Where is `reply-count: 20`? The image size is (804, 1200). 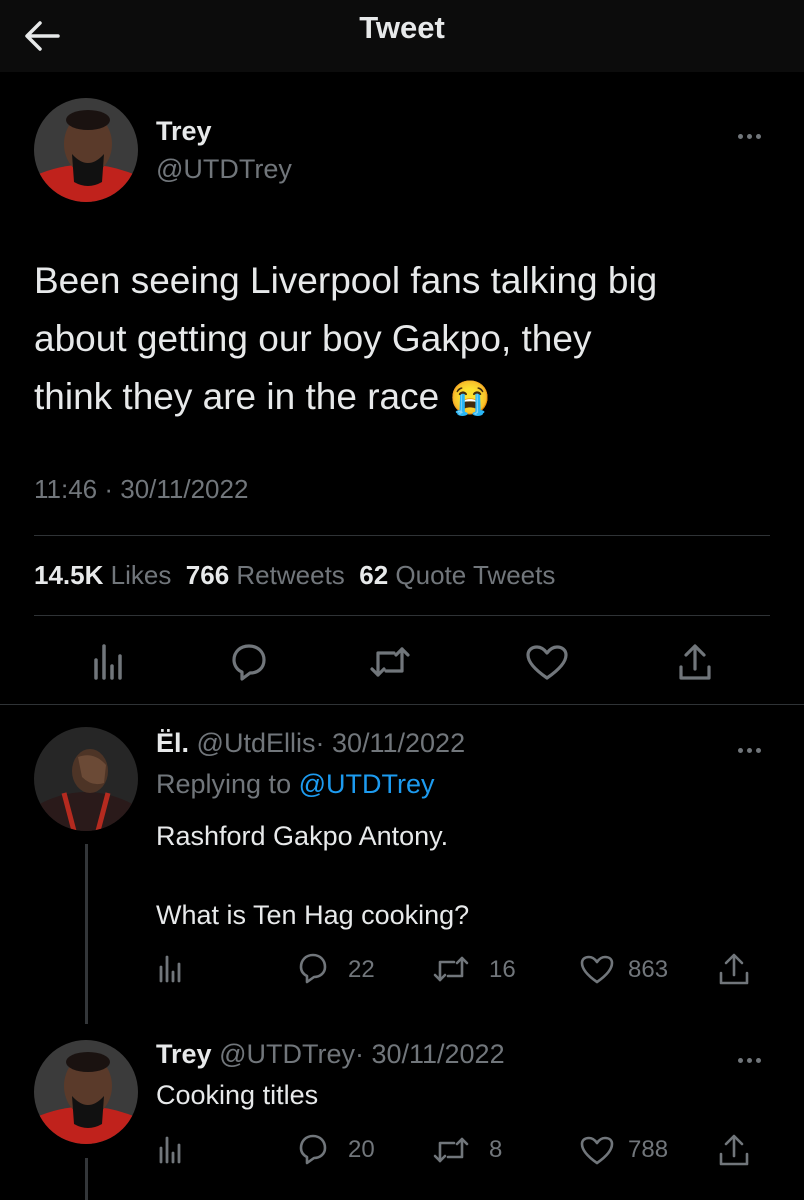 reply-count: 20 is located at coordinates (361, 1149).